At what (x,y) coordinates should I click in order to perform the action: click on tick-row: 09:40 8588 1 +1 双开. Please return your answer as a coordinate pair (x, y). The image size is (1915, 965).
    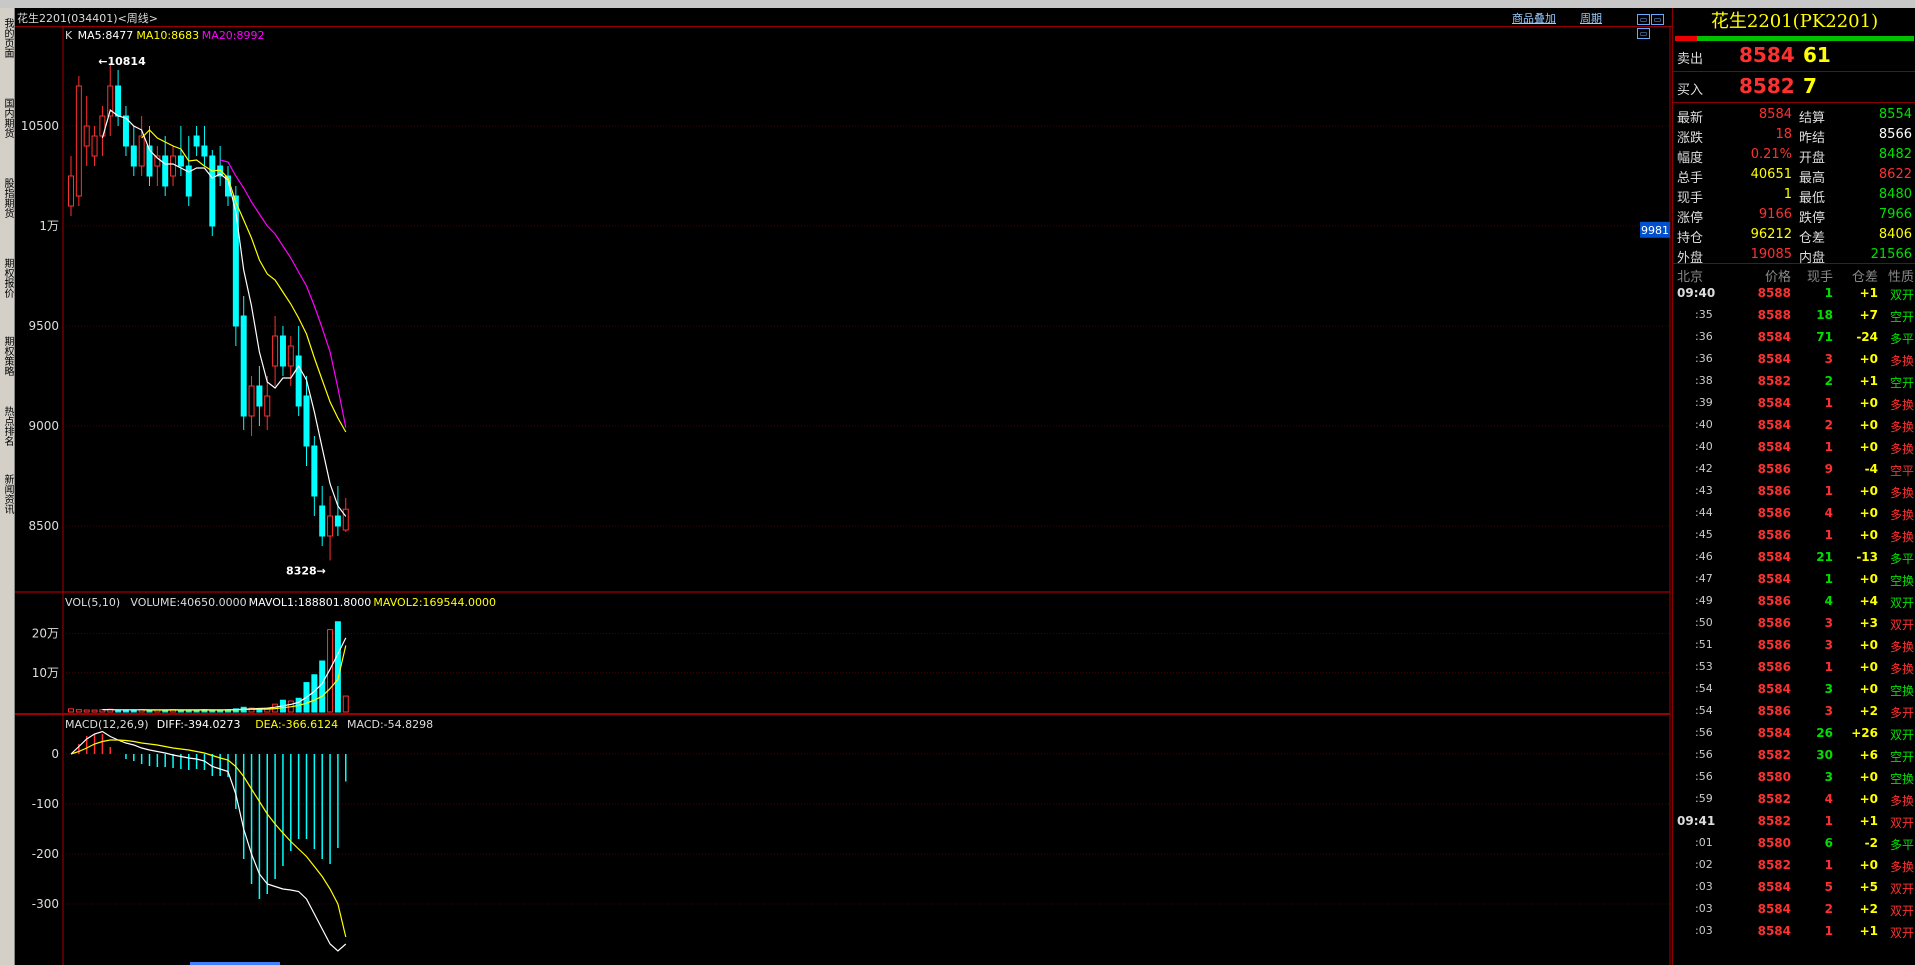
    Looking at the image, I should click on (1794, 295).